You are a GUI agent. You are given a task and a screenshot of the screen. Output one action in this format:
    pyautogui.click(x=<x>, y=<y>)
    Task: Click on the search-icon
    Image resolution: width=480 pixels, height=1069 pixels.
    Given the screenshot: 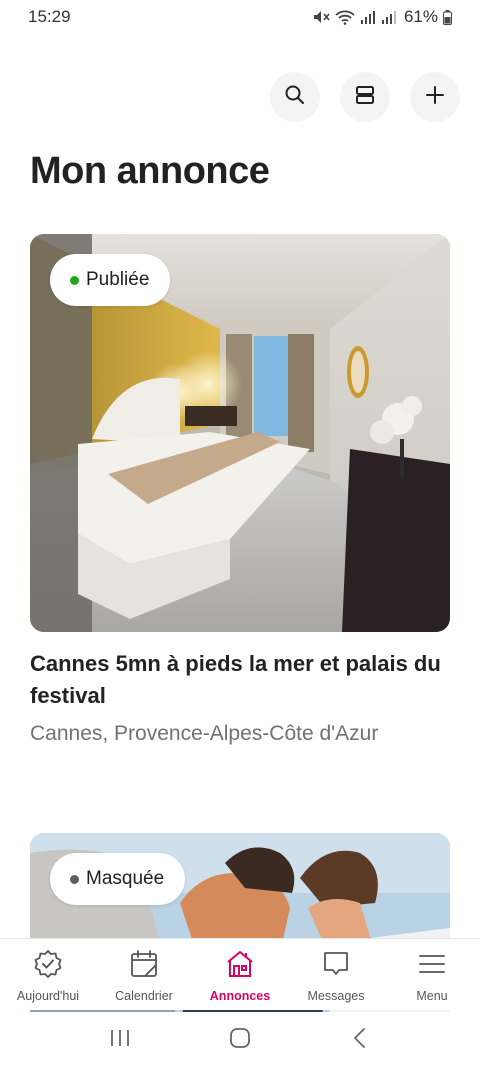 What is the action you would take?
    pyautogui.click(x=295, y=97)
    